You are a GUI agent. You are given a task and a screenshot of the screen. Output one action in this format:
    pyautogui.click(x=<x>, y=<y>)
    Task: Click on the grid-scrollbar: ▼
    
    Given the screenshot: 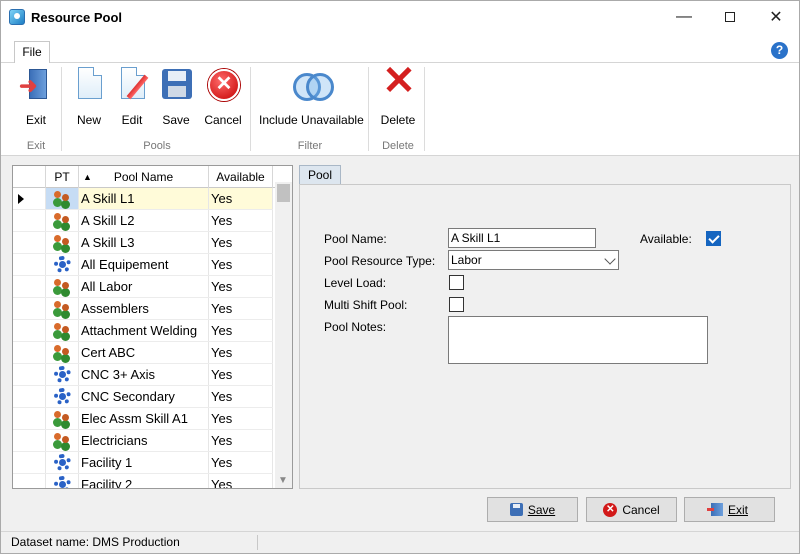 What is the action you would take?
    pyautogui.click(x=283, y=335)
    